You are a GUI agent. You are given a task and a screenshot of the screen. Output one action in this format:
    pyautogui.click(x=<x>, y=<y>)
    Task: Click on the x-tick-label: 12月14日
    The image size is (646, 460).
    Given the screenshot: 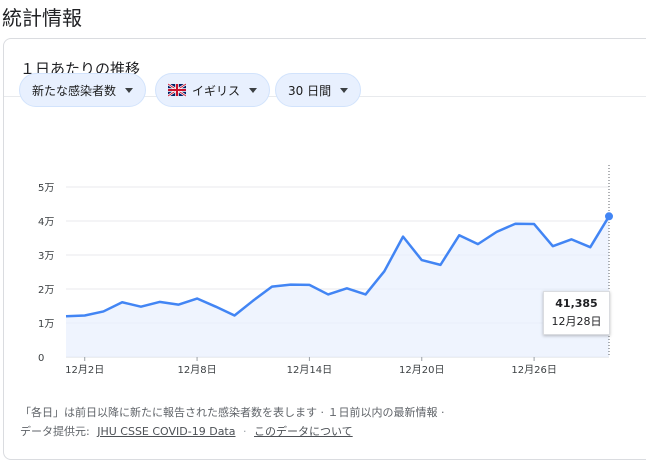 What is the action you would take?
    pyautogui.click(x=309, y=370)
    